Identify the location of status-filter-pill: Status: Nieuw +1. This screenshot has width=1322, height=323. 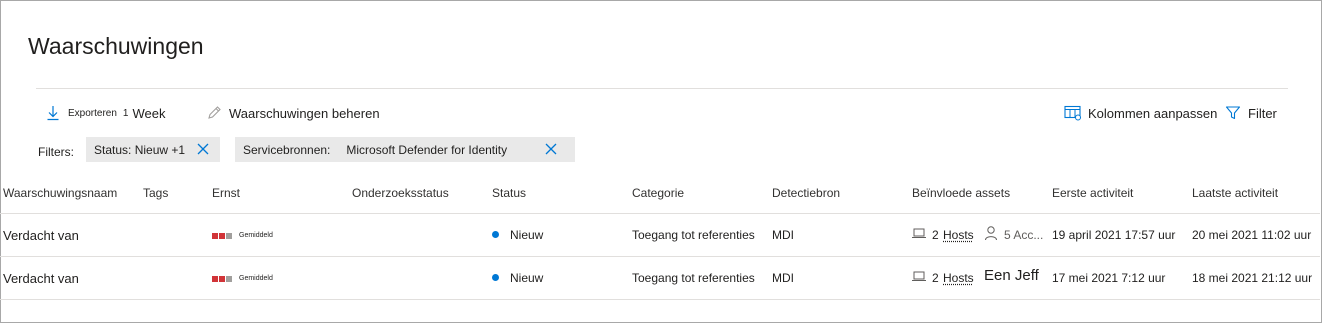
(153, 149).